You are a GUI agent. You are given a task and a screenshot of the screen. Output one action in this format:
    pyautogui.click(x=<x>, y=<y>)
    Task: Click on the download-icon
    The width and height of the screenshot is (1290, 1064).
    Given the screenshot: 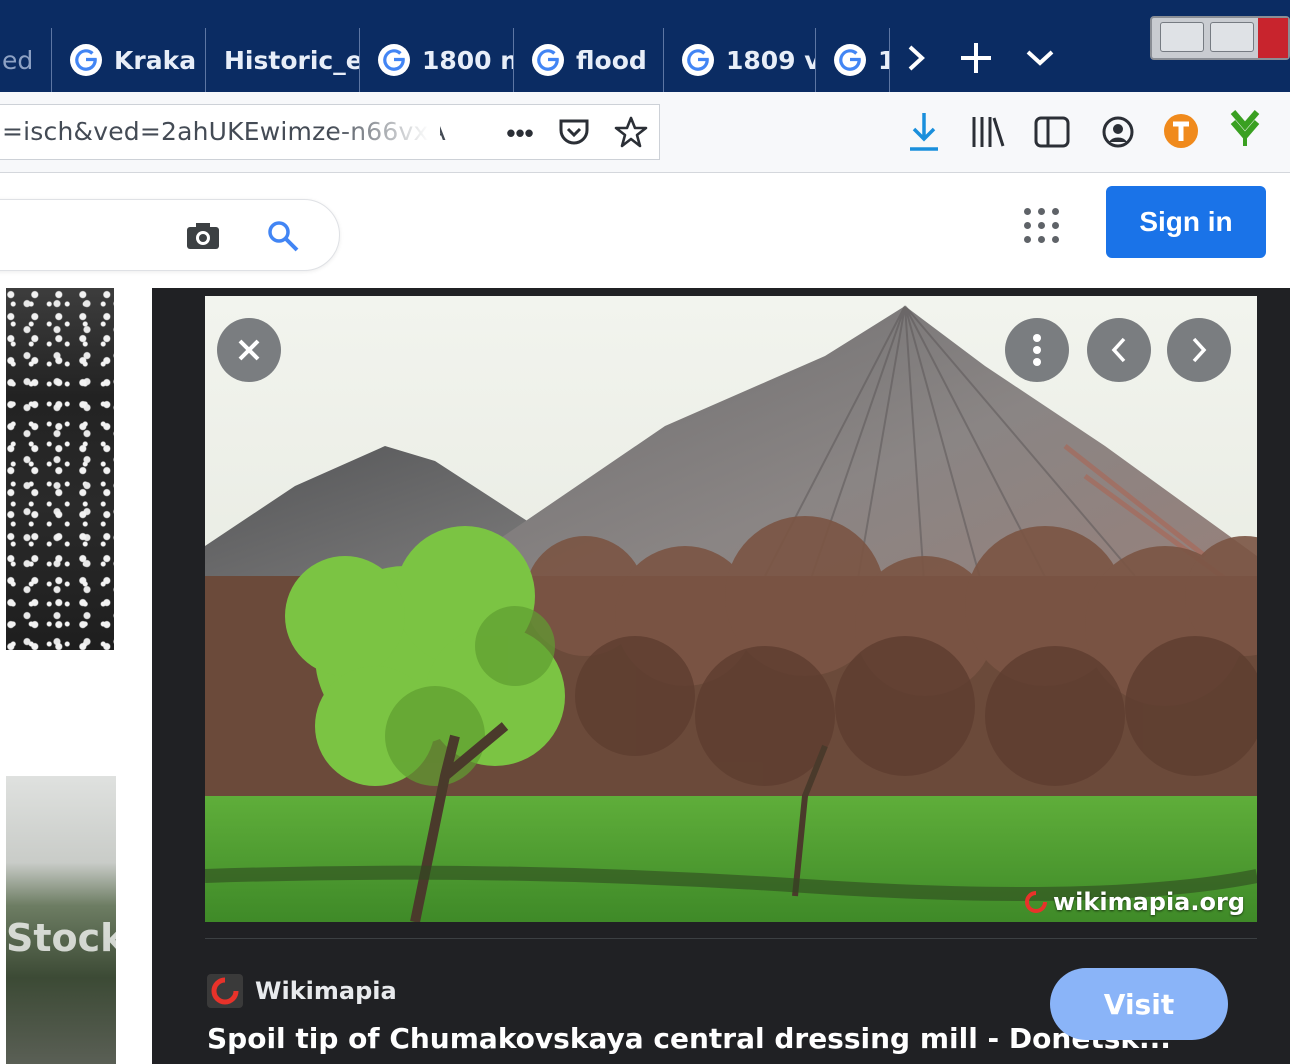 What is the action you would take?
    pyautogui.click(x=924, y=132)
    